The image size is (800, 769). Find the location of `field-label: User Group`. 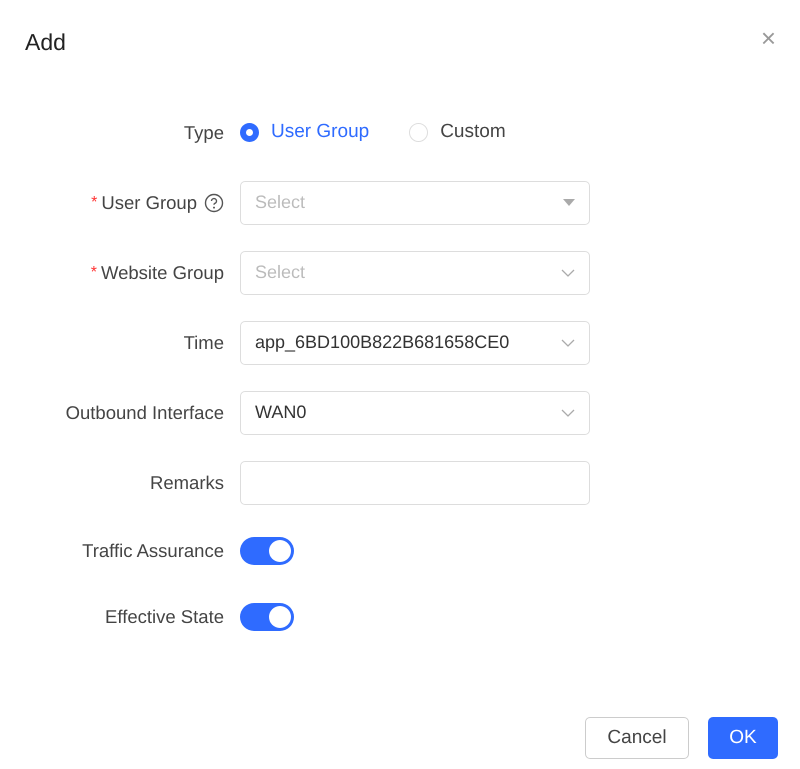

field-label: User Group is located at coordinates (149, 202).